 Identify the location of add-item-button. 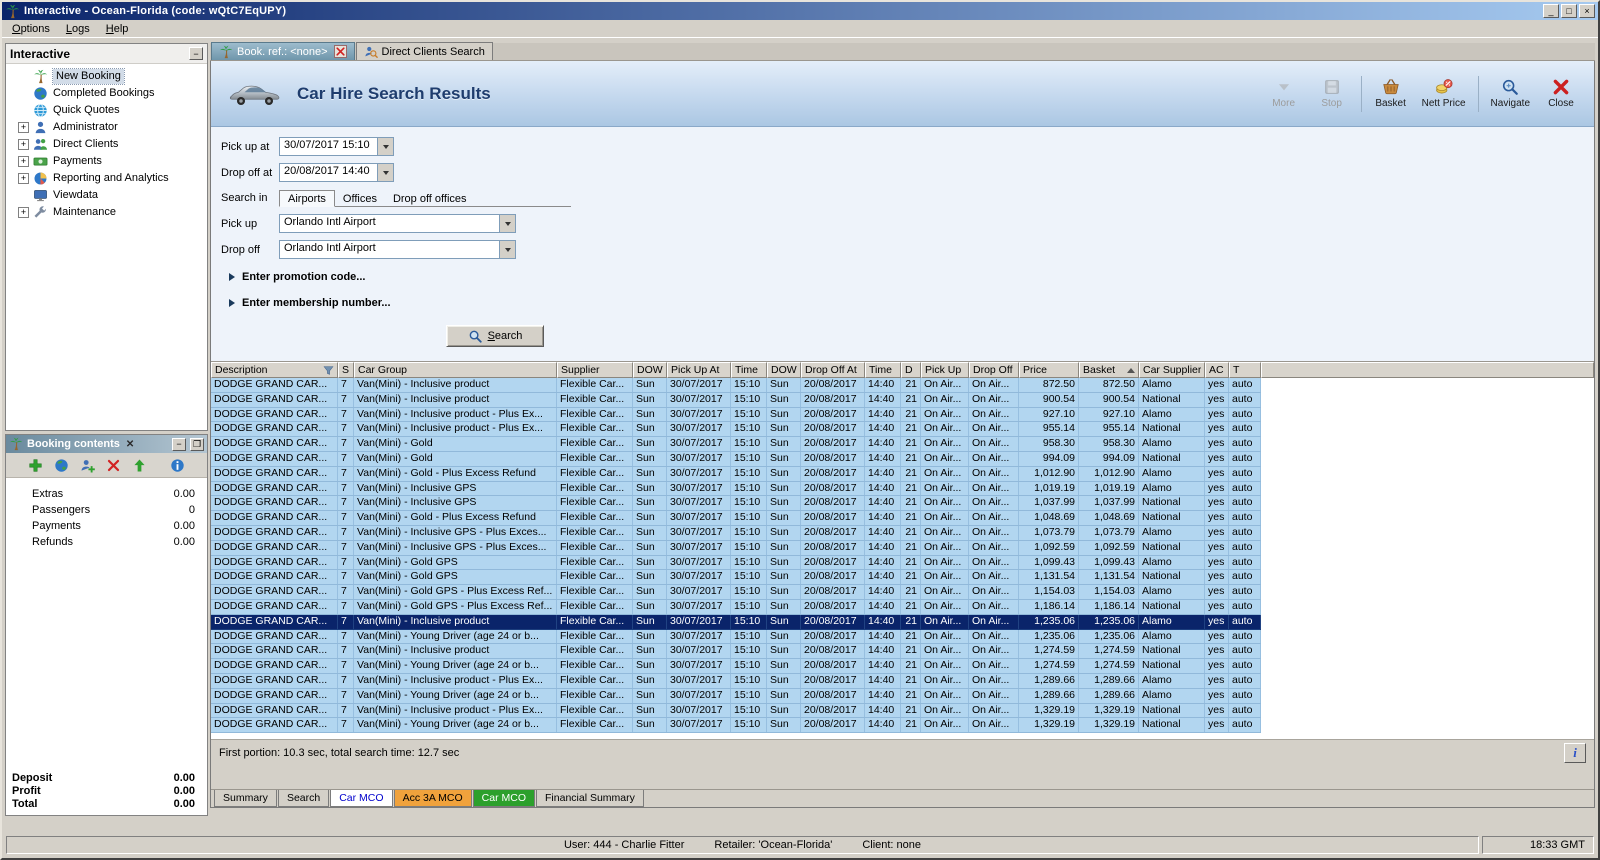
(36, 465).